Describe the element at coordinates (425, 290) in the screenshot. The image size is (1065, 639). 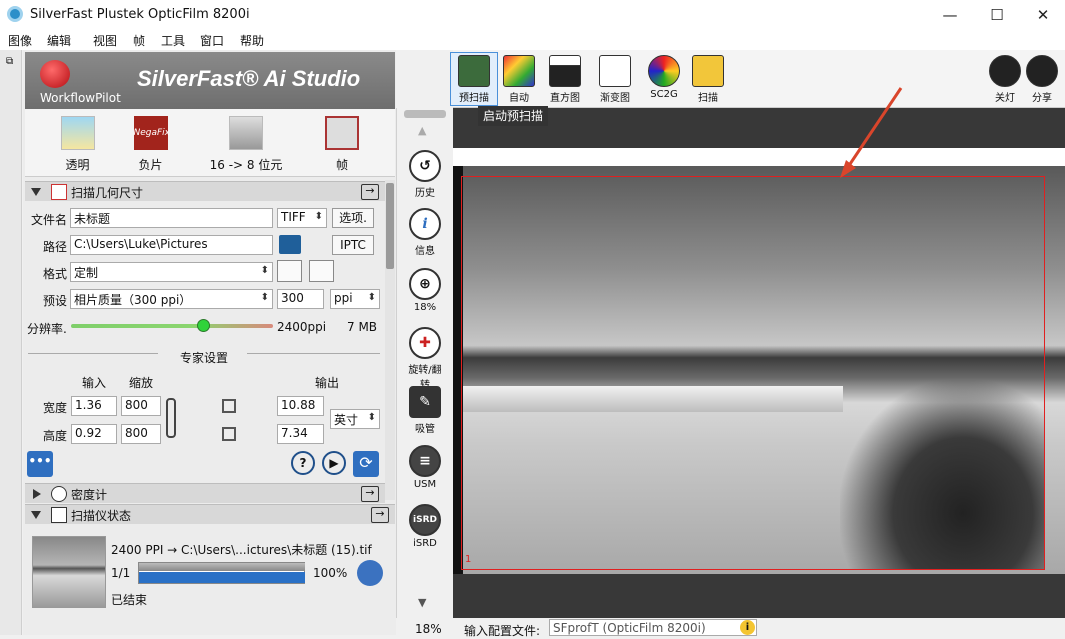
I see `tool-zoom: ⊕ 18%` at that location.